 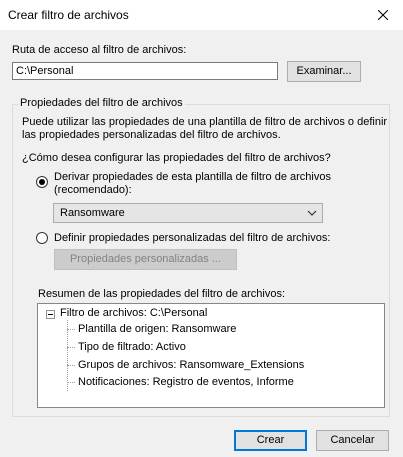 What do you see at coordinates (50, 314) in the screenshot?
I see `collapse-icon` at bounding box center [50, 314].